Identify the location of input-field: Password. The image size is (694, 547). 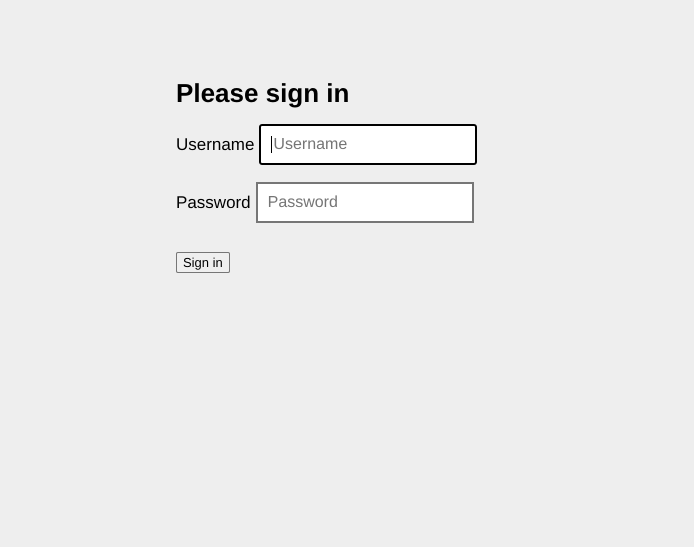
(365, 202).